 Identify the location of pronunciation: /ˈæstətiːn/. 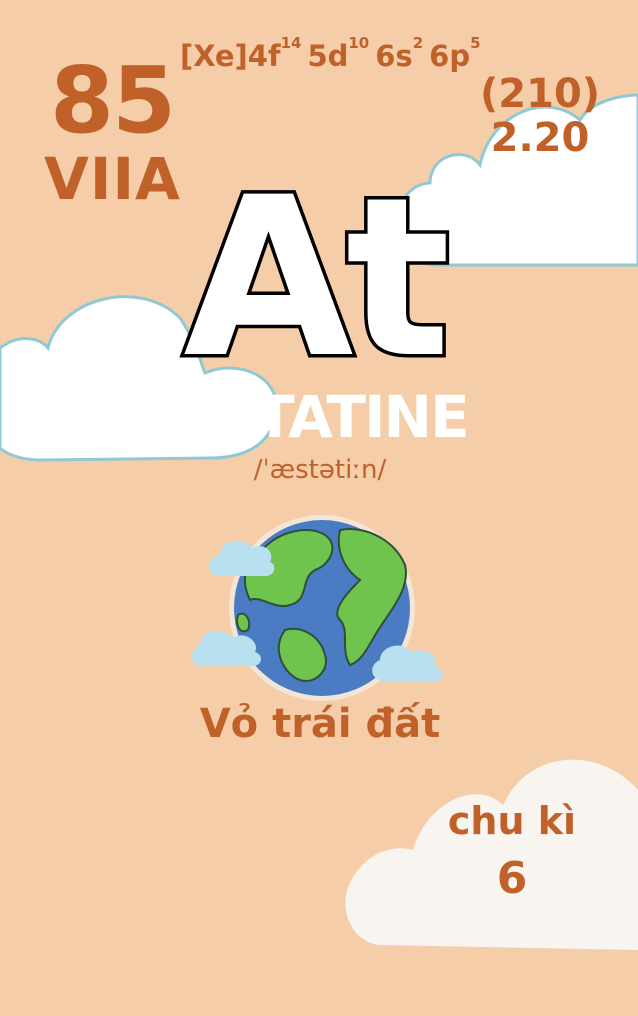
(320, 470).